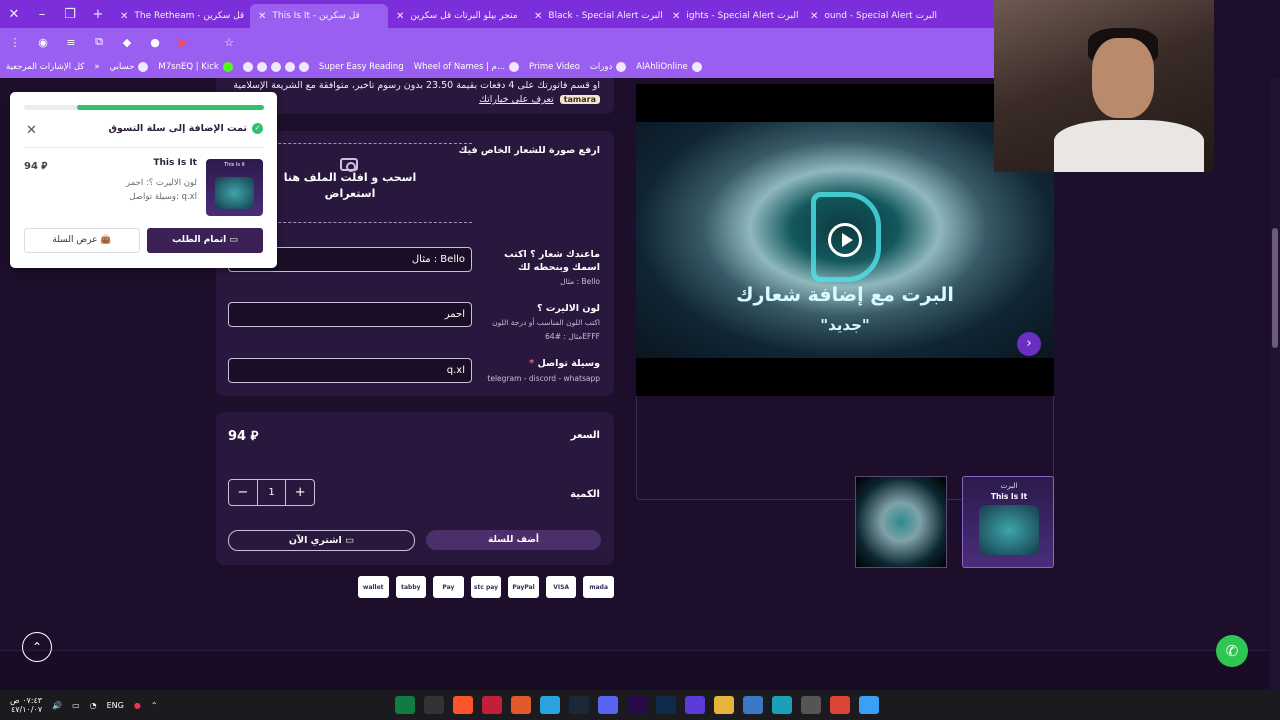 The height and width of the screenshot is (720, 1280). I want to click on quantity-label: الكمية, so click(585, 494).